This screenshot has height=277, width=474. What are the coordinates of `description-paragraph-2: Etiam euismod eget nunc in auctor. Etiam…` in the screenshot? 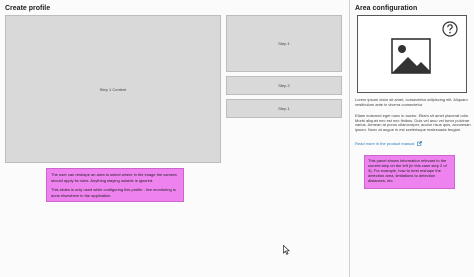 It's located at (413, 122).